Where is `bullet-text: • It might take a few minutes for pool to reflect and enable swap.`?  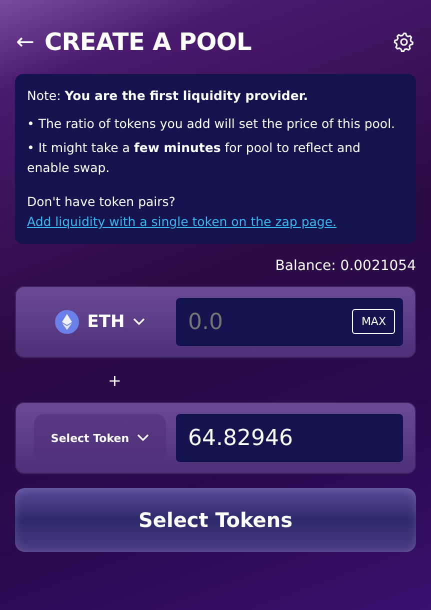
bullet-text: • It might take a few minutes for pool to reflect and enable swap. is located at coordinates (194, 158).